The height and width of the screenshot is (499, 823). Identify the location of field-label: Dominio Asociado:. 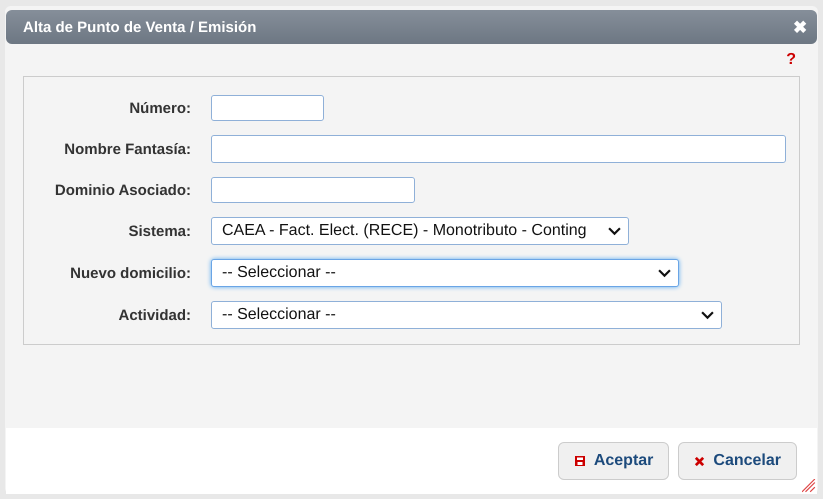
(122, 190).